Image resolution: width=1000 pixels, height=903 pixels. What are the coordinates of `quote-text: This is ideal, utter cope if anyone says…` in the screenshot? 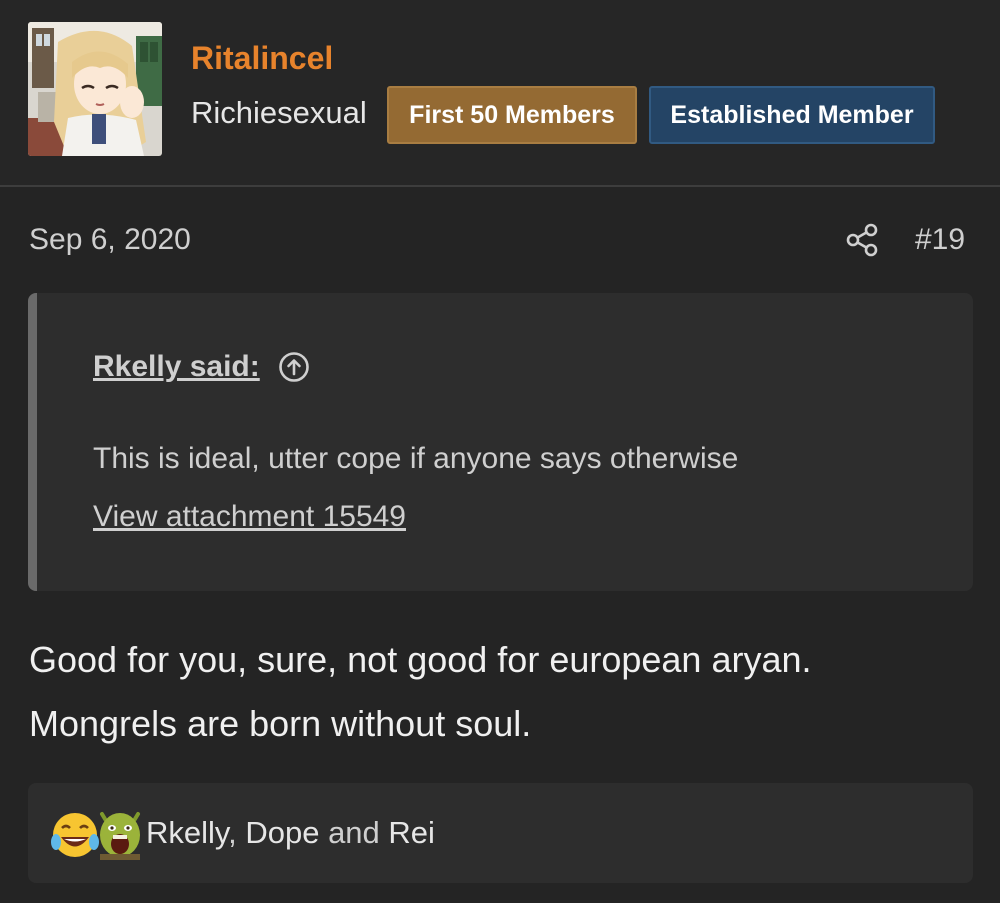 It's located at (416, 458).